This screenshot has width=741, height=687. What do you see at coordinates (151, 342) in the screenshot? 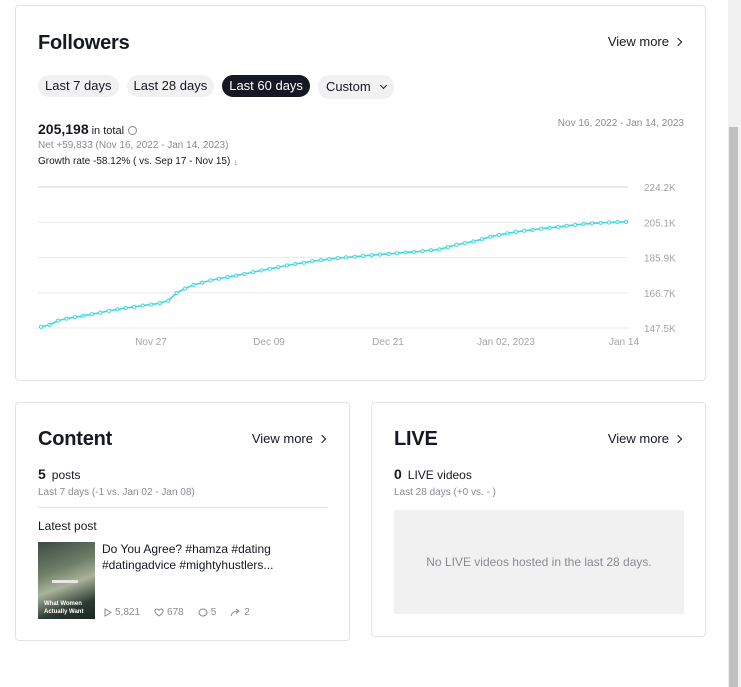
I see `x-tick-label: Nov 27` at bounding box center [151, 342].